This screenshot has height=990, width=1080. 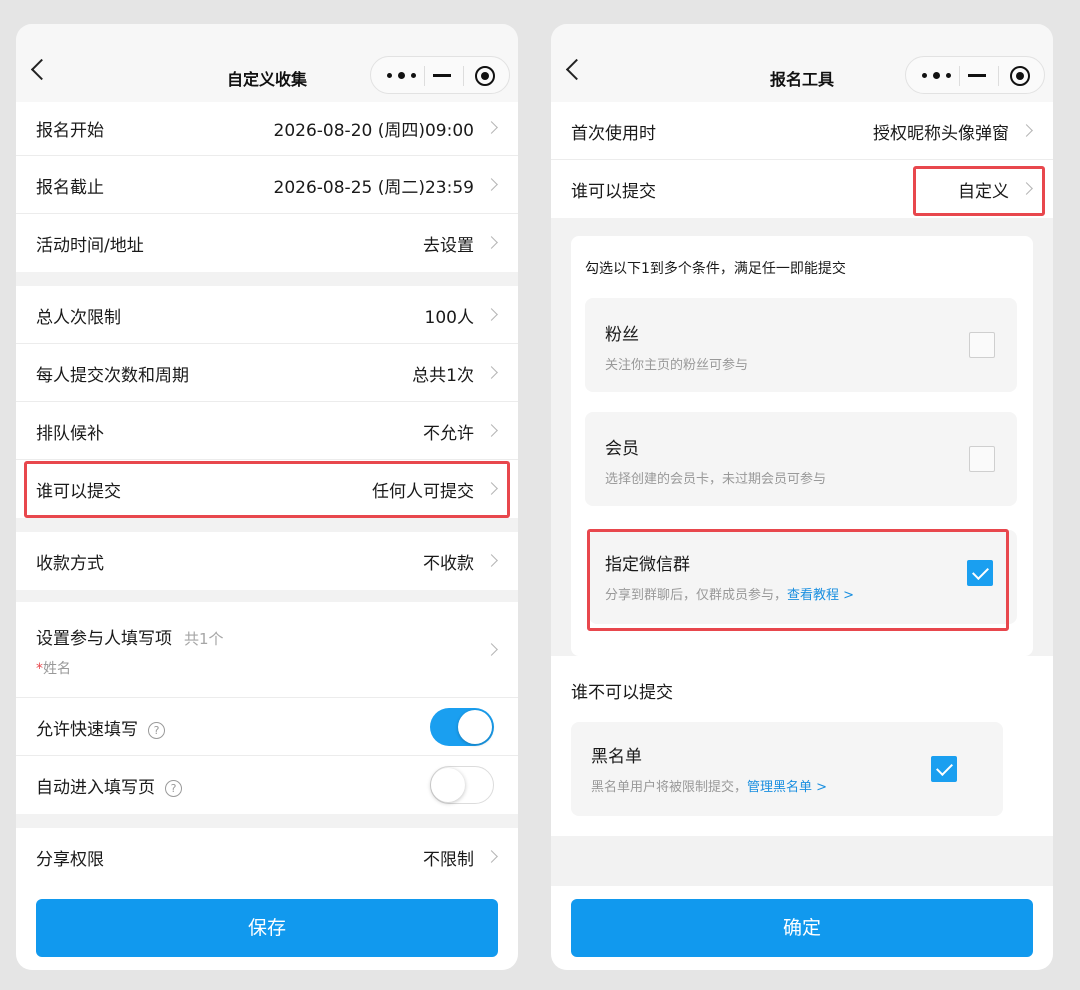 I want to click on fields-count: 共1个, so click(x=204, y=639).